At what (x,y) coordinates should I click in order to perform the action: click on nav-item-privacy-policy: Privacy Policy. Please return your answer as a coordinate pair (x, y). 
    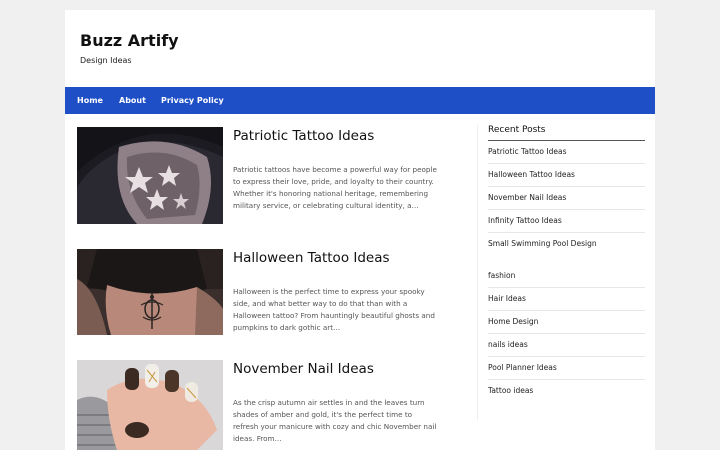
    Looking at the image, I should click on (192, 100).